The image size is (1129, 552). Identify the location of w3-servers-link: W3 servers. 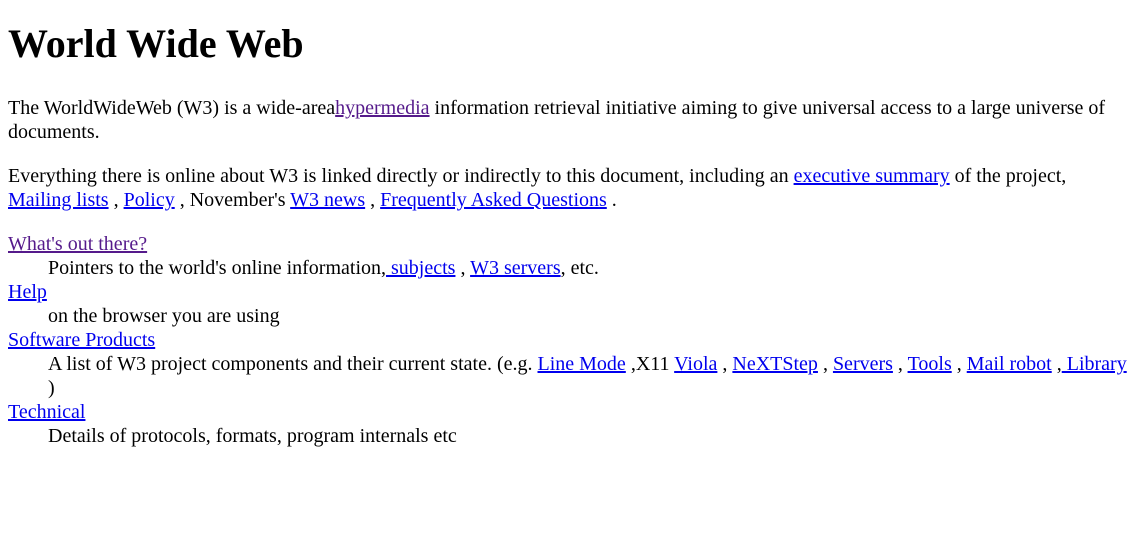
(515, 268).